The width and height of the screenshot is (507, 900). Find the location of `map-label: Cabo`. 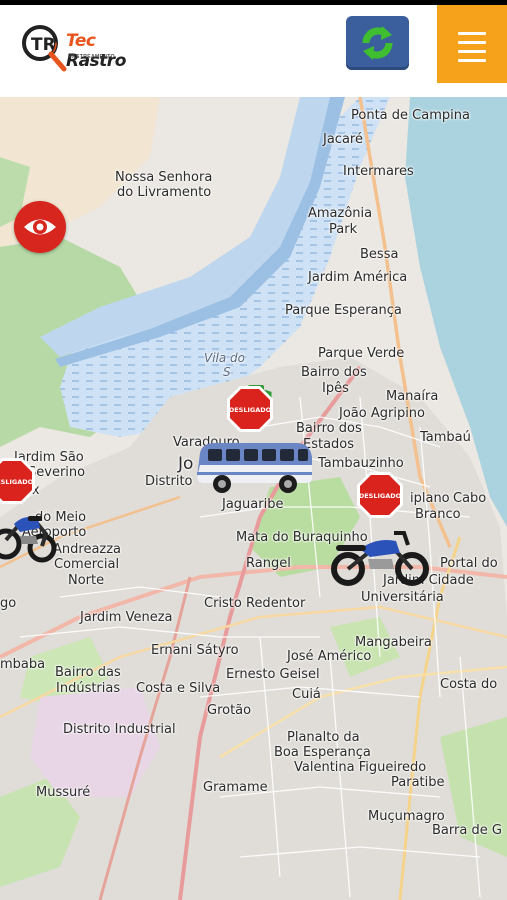

map-label: Cabo is located at coordinates (470, 498).